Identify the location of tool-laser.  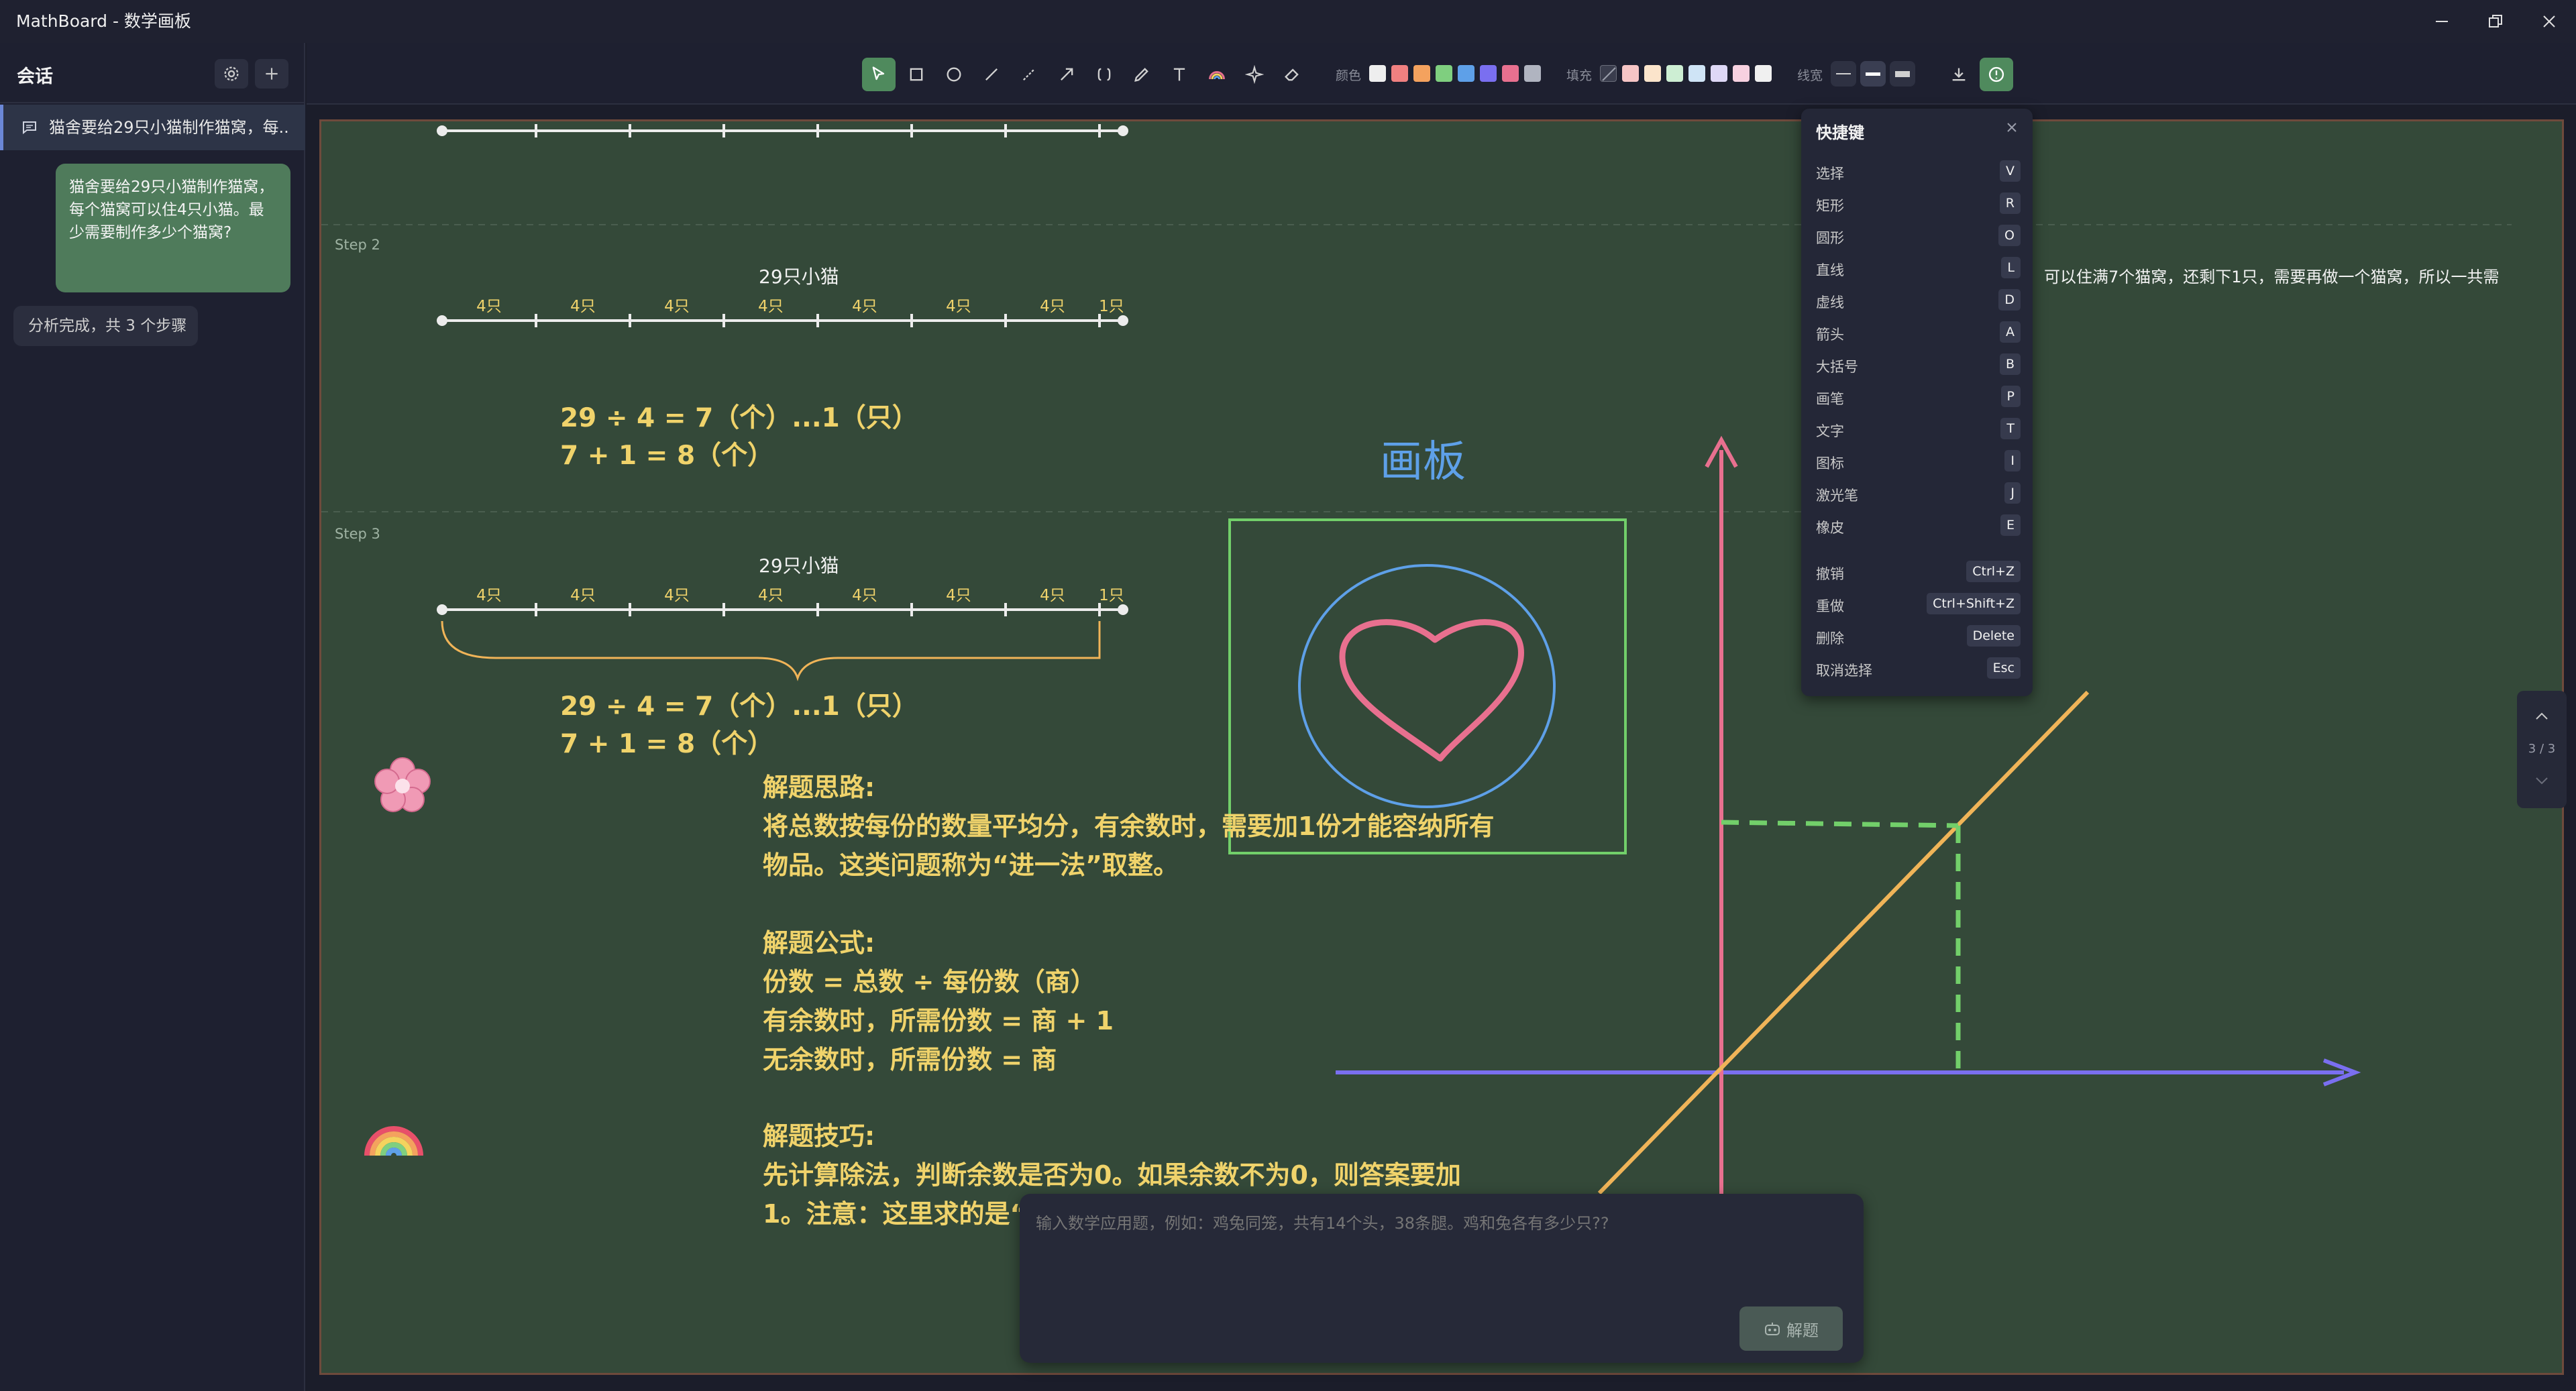
(1254, 74).